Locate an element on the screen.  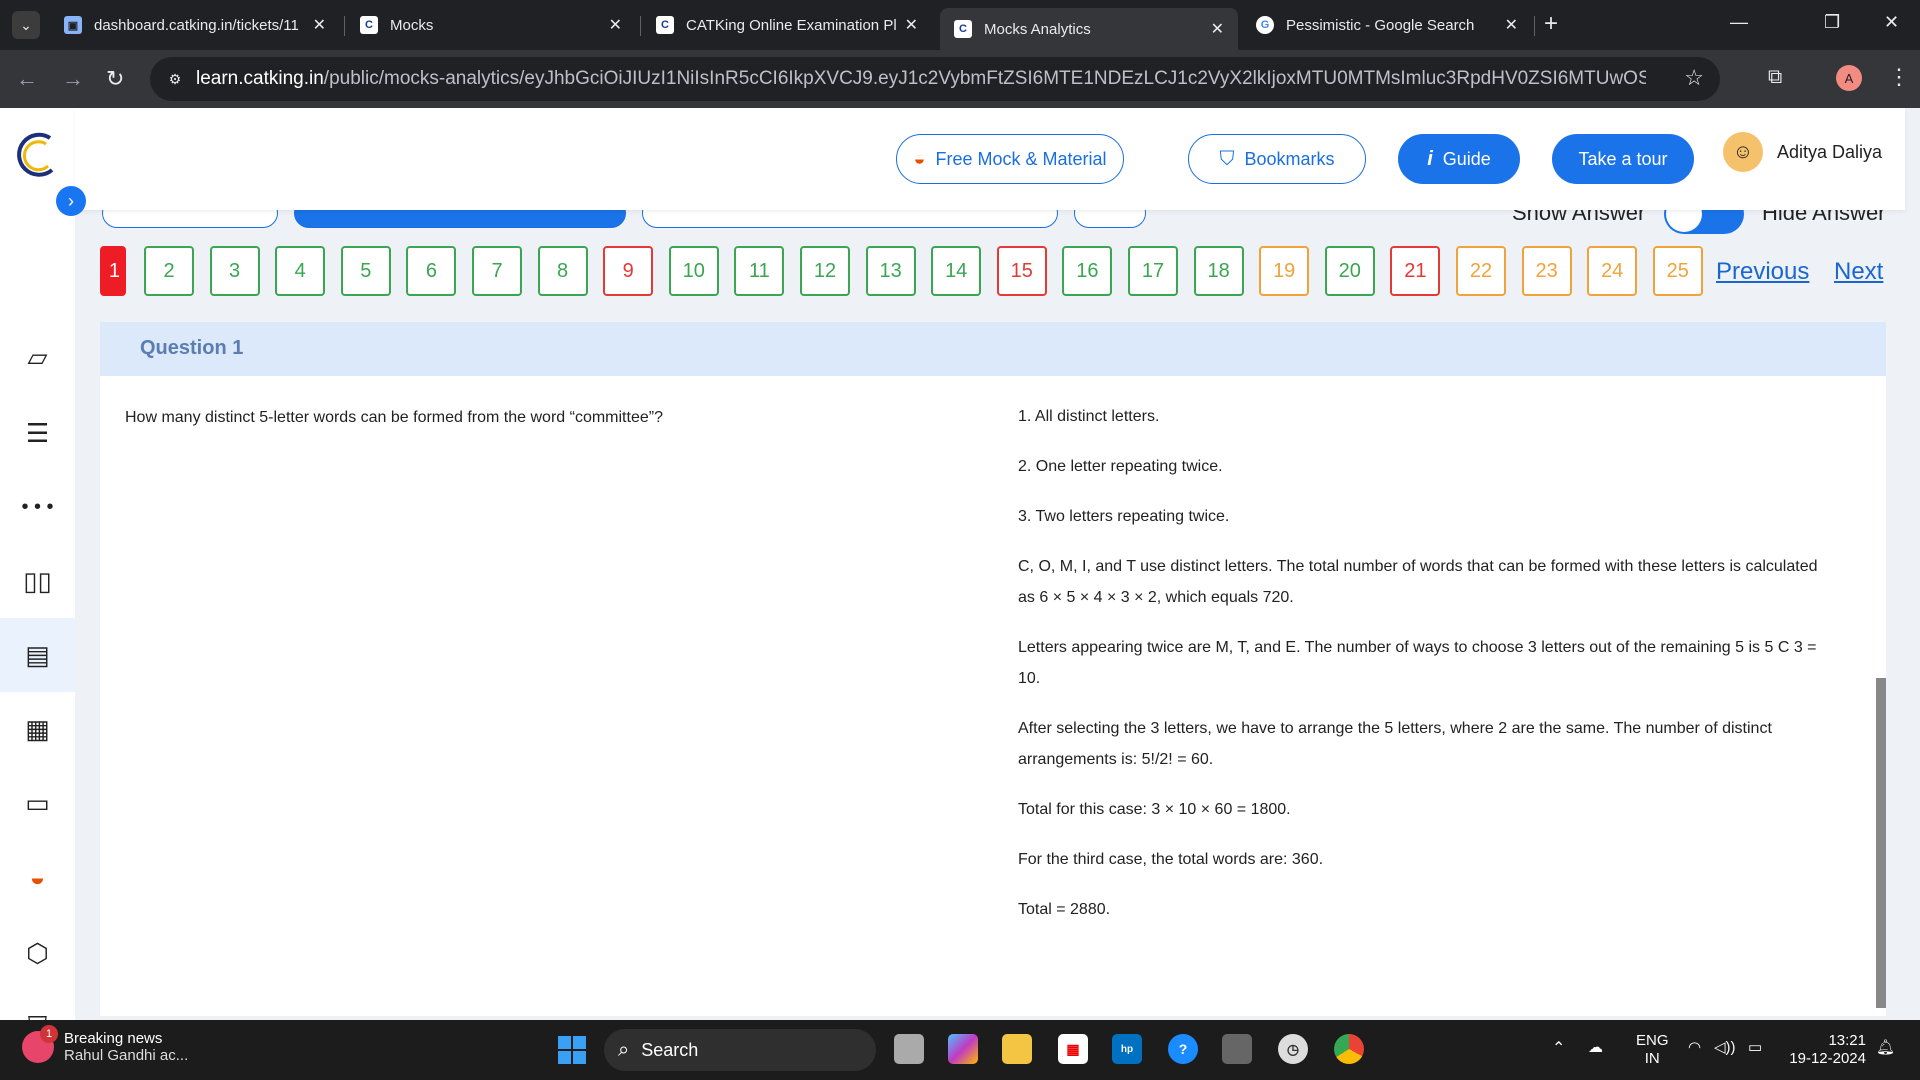
question-button: 22 is located at coordinates (1481, 271).